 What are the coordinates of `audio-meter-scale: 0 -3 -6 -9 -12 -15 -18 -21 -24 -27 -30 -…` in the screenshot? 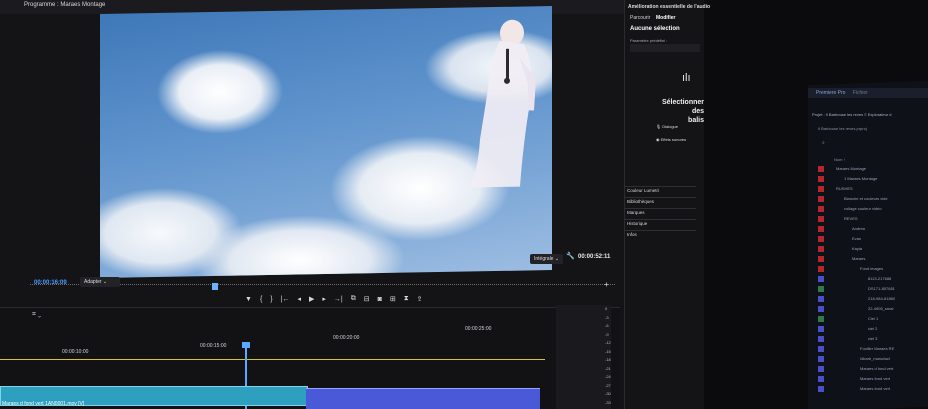 It's located at (608, 356).